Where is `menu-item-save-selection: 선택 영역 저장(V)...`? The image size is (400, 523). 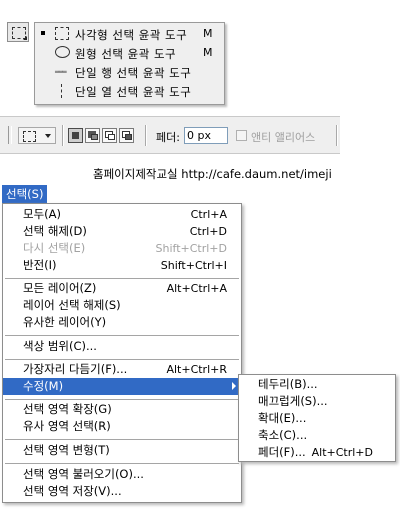 menu-item-save-selection: 선택 영역 저장(V)... is located at coordinates (122, 491).